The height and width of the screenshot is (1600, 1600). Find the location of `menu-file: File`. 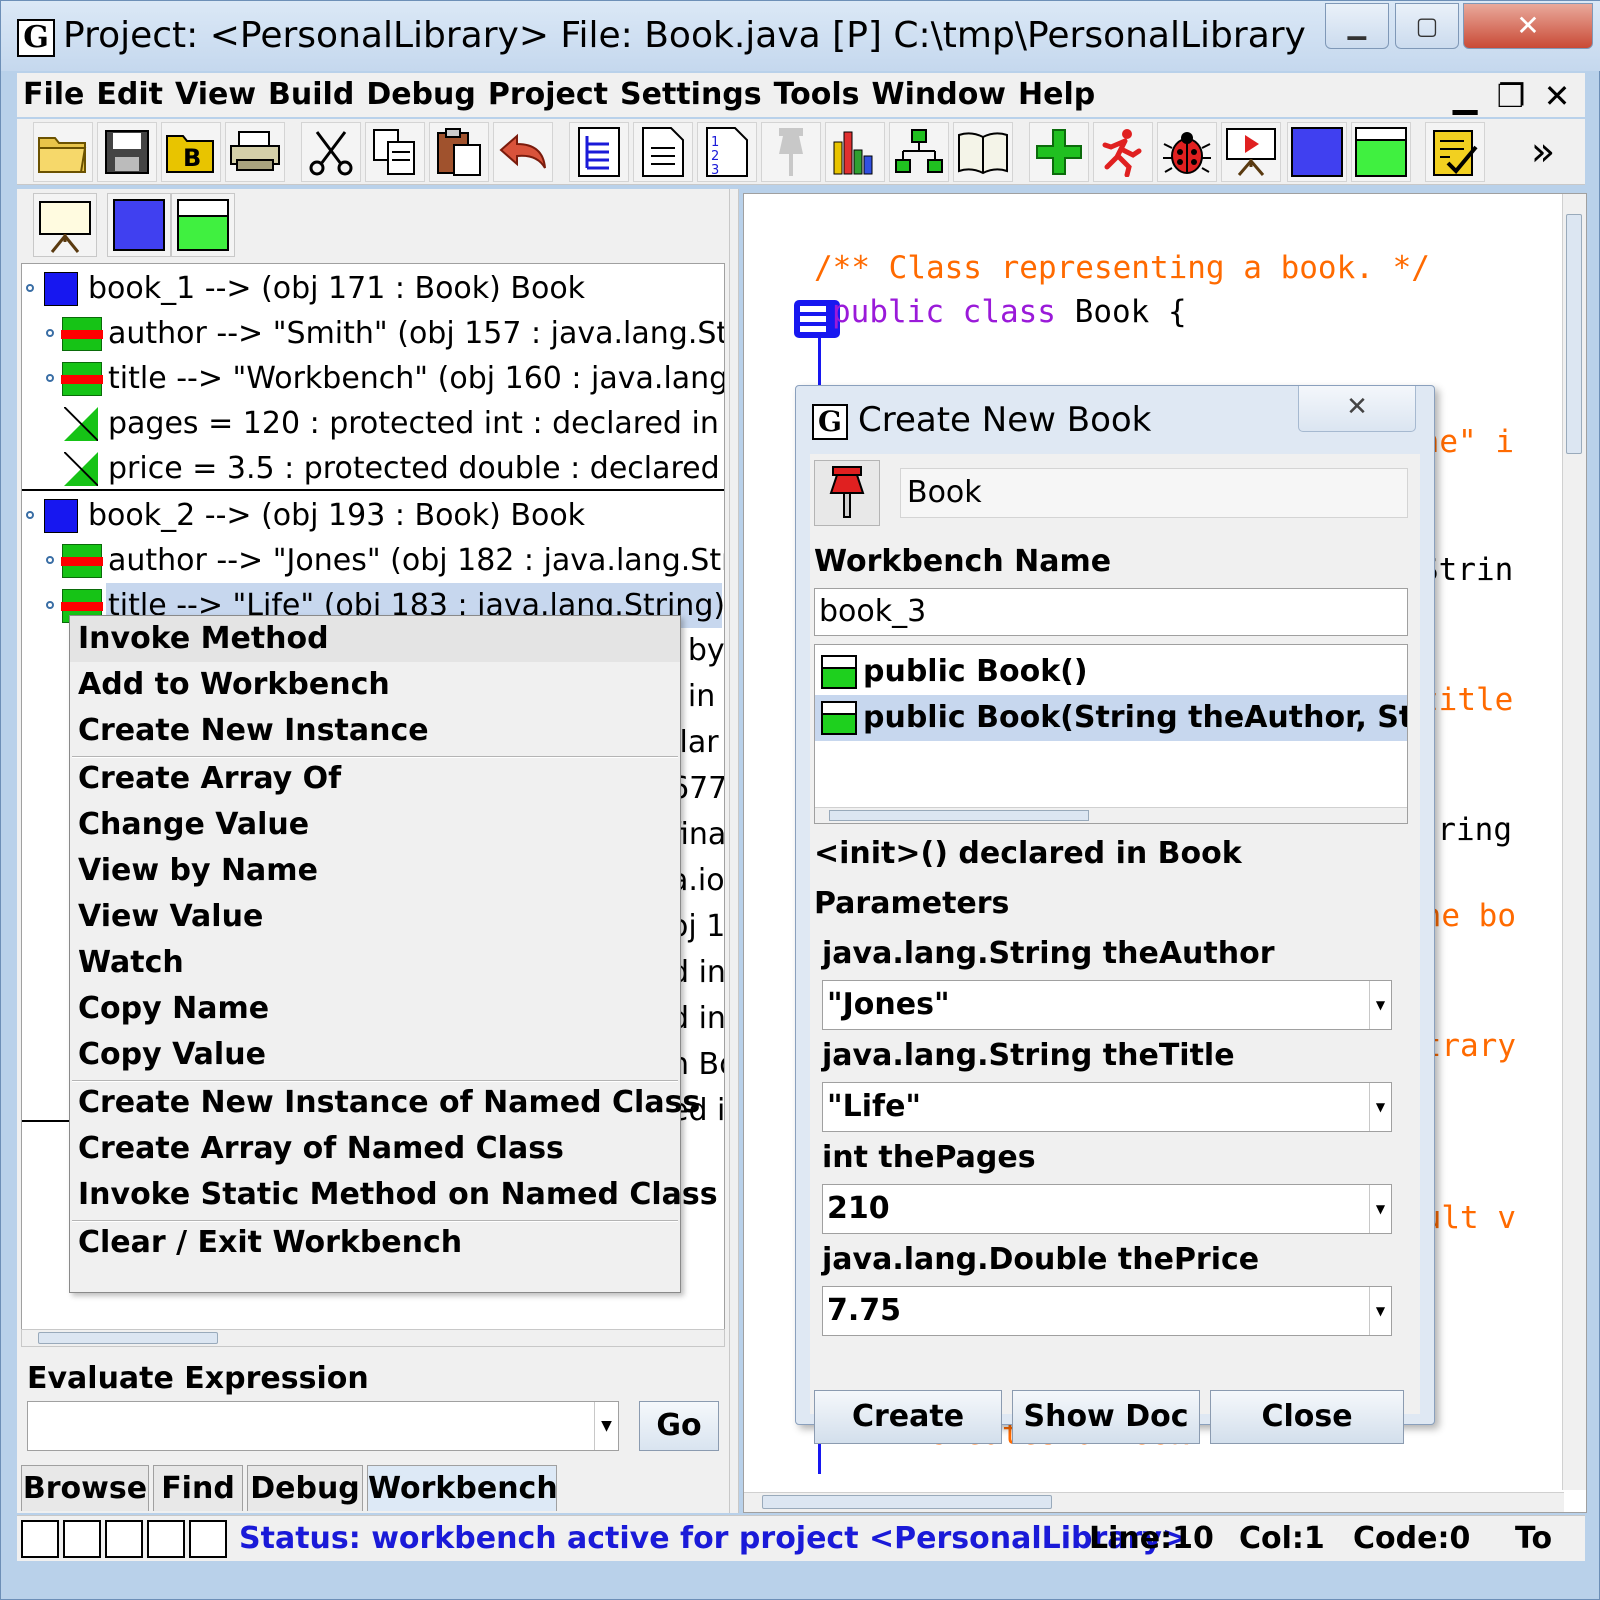

menu-file: File is located at coordinates (53, 95).